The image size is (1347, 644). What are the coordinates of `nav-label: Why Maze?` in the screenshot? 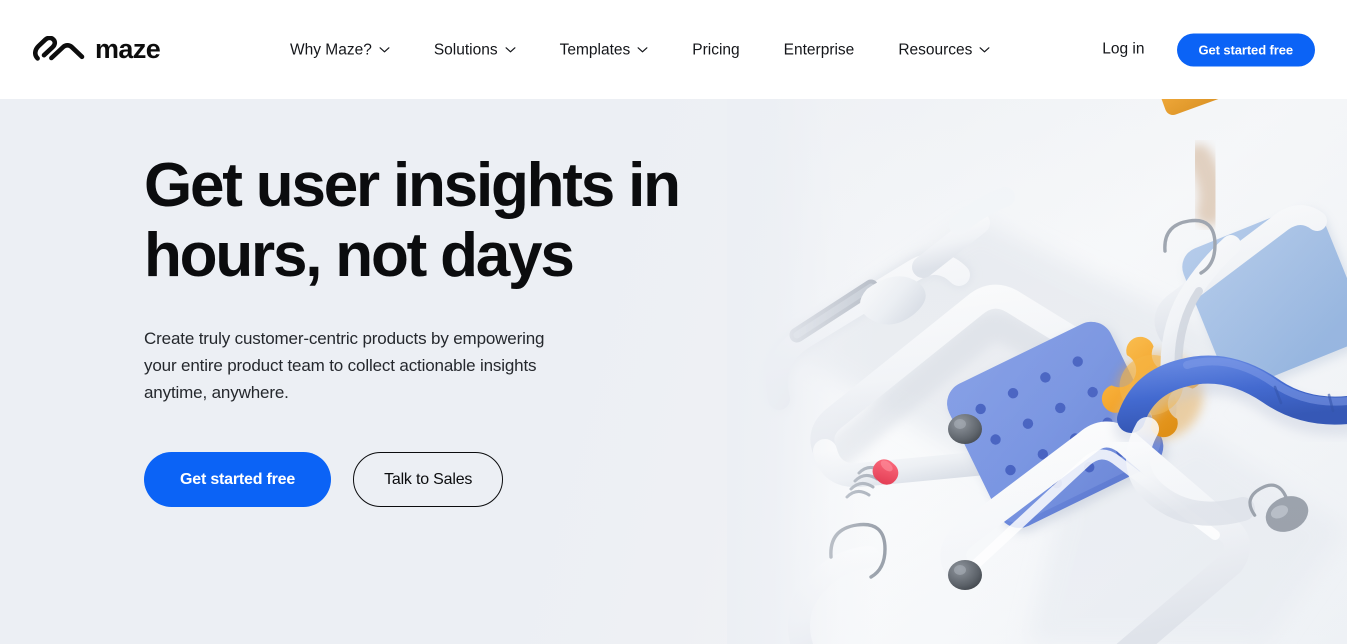 It's located at (331, 49).